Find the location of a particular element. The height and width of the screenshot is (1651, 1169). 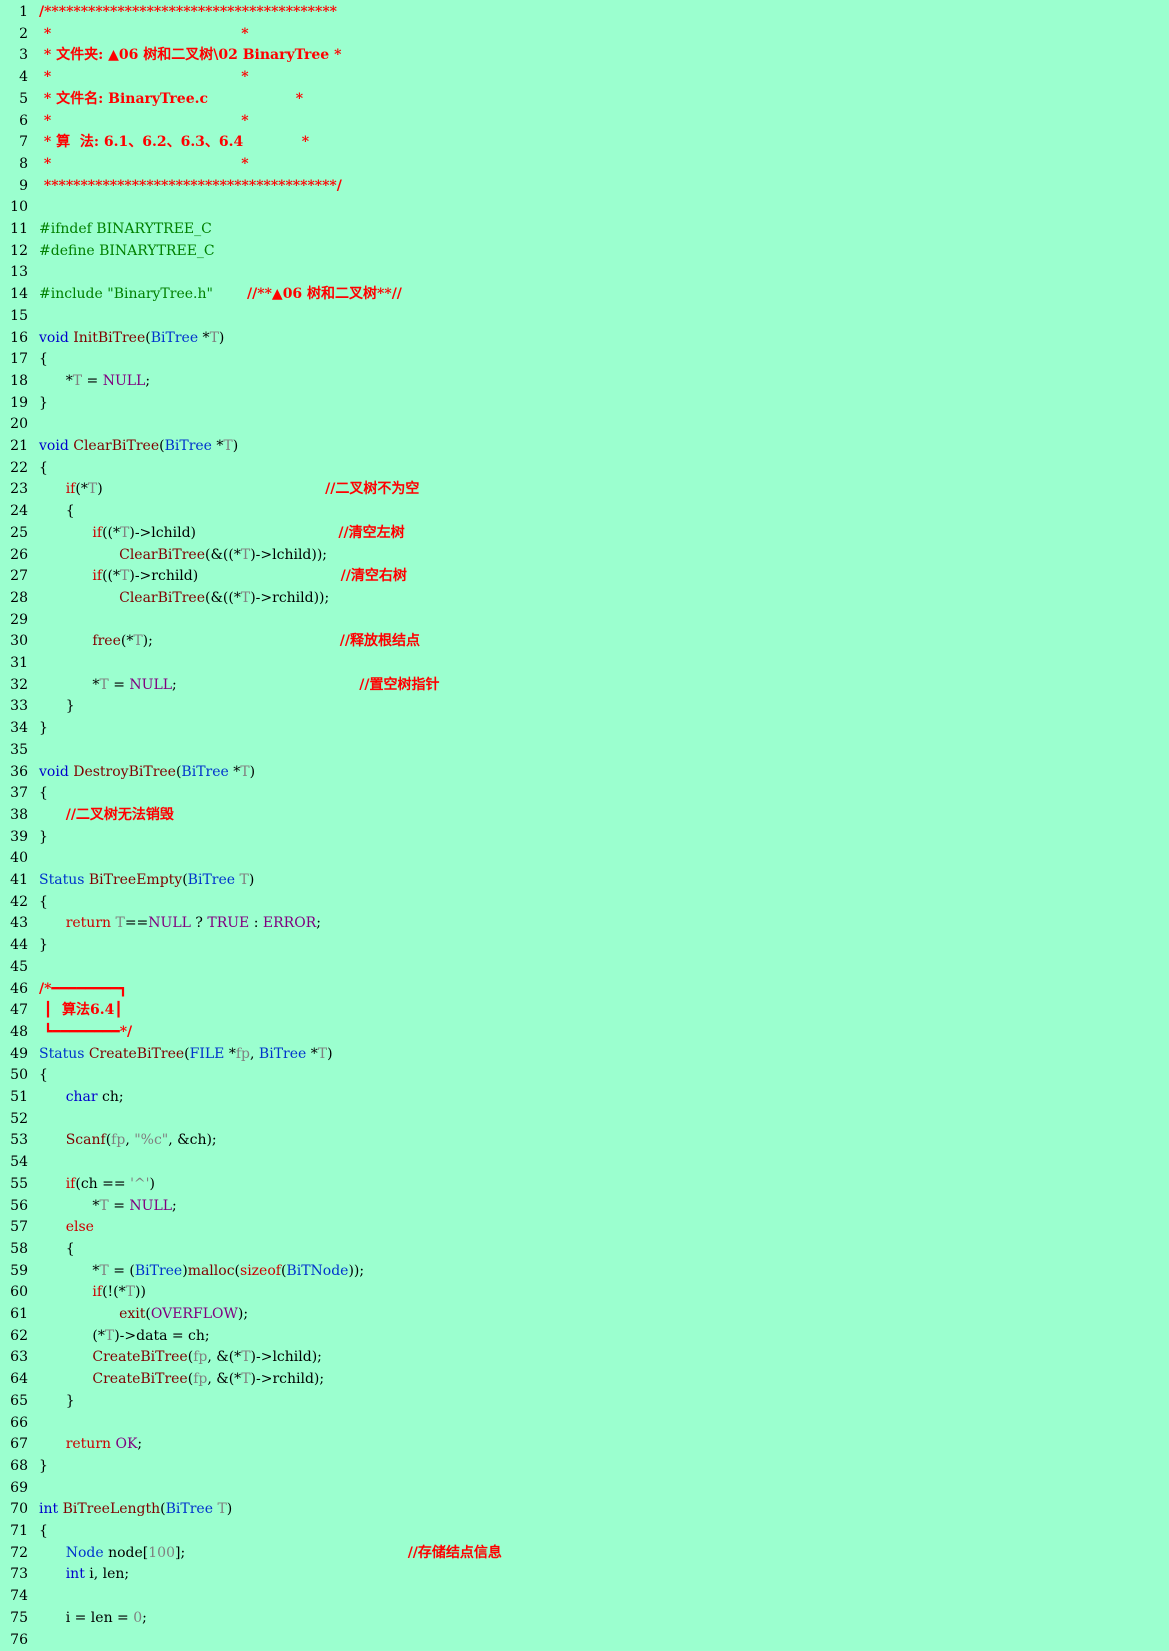

code-line: 36void DestroyBiTree(BiTree *T) is located at coordinates (584, 773).